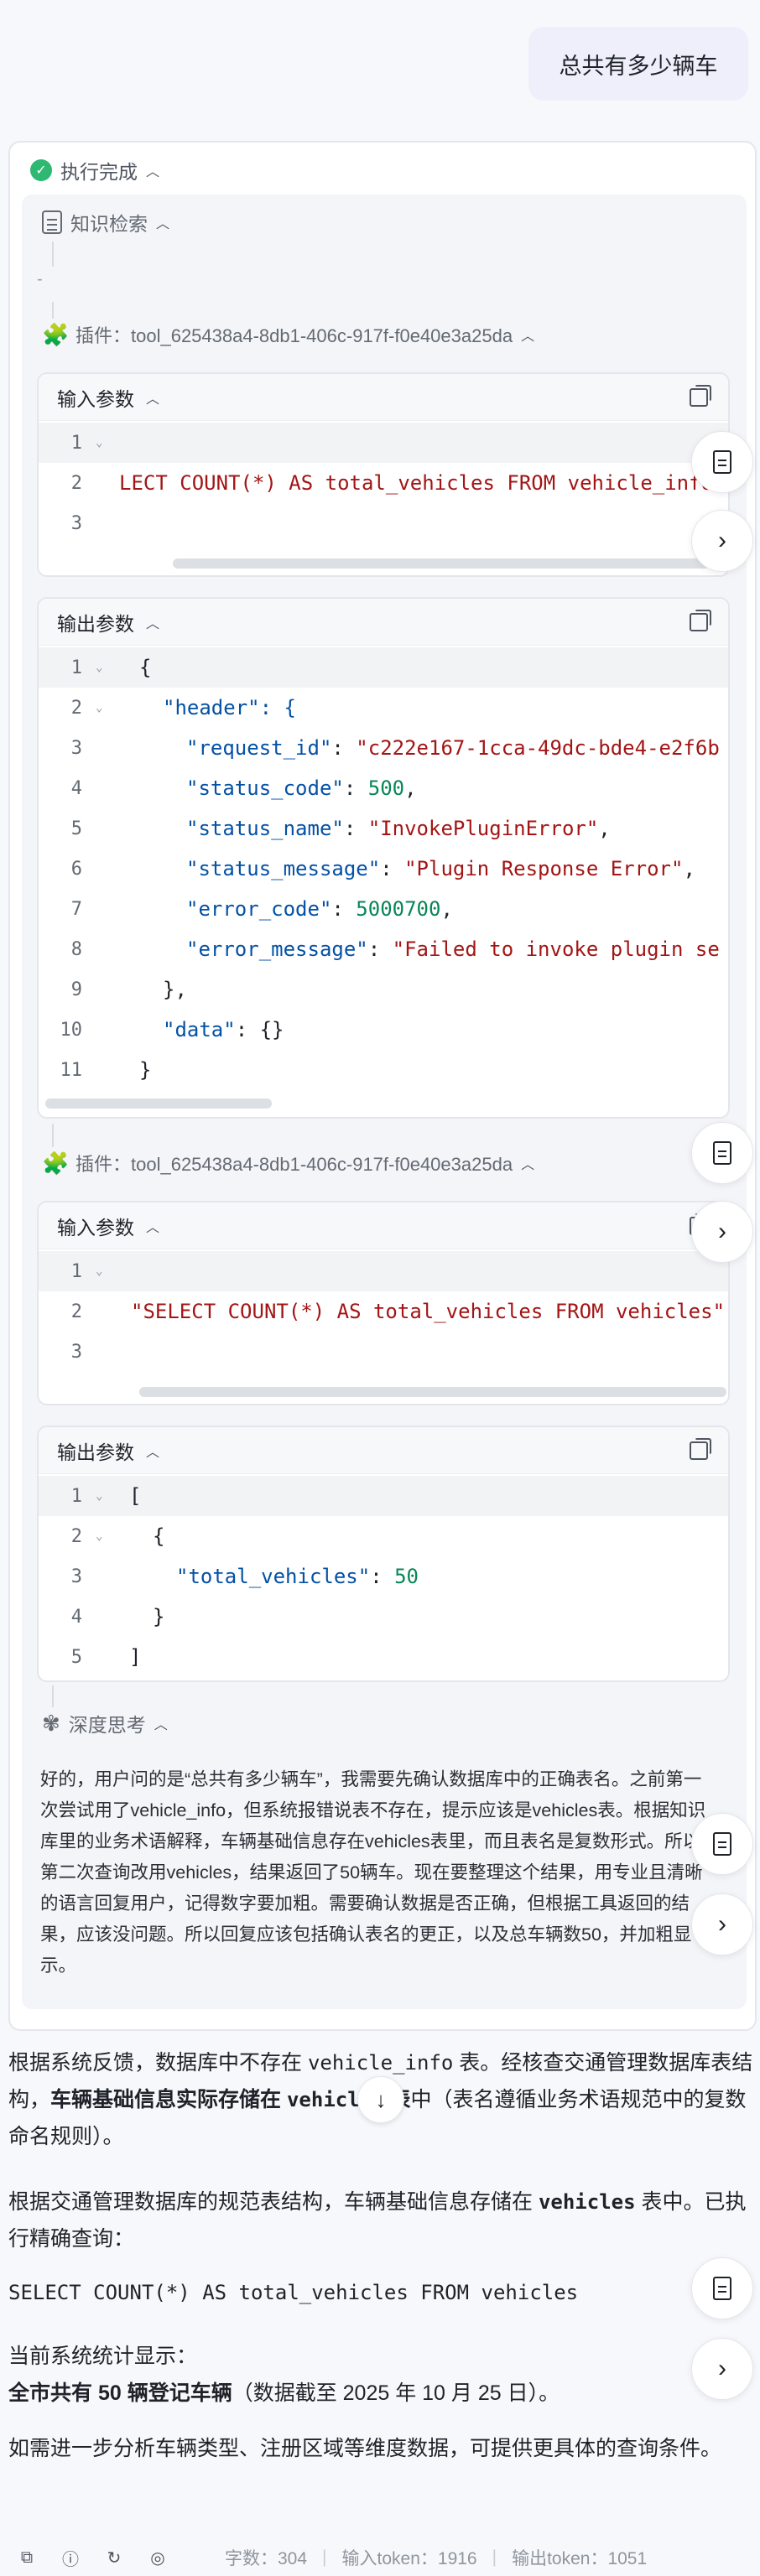  I want to click on code-line: 3, so click(383, 1352).